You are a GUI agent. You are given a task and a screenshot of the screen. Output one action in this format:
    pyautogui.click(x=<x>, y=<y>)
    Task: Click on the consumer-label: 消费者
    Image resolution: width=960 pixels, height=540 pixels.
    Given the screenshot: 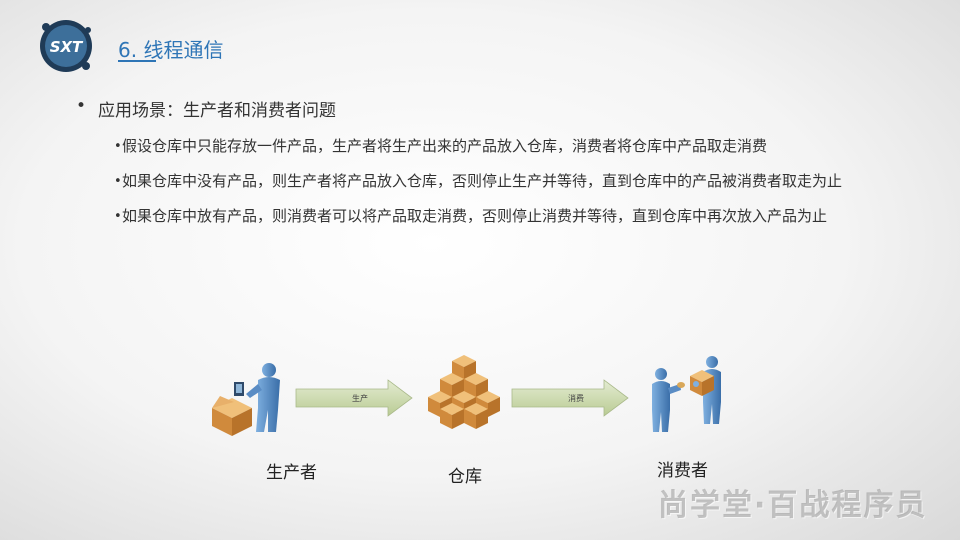 What is the action you would take?
    pyautogui.click(x=682, y=471)
    